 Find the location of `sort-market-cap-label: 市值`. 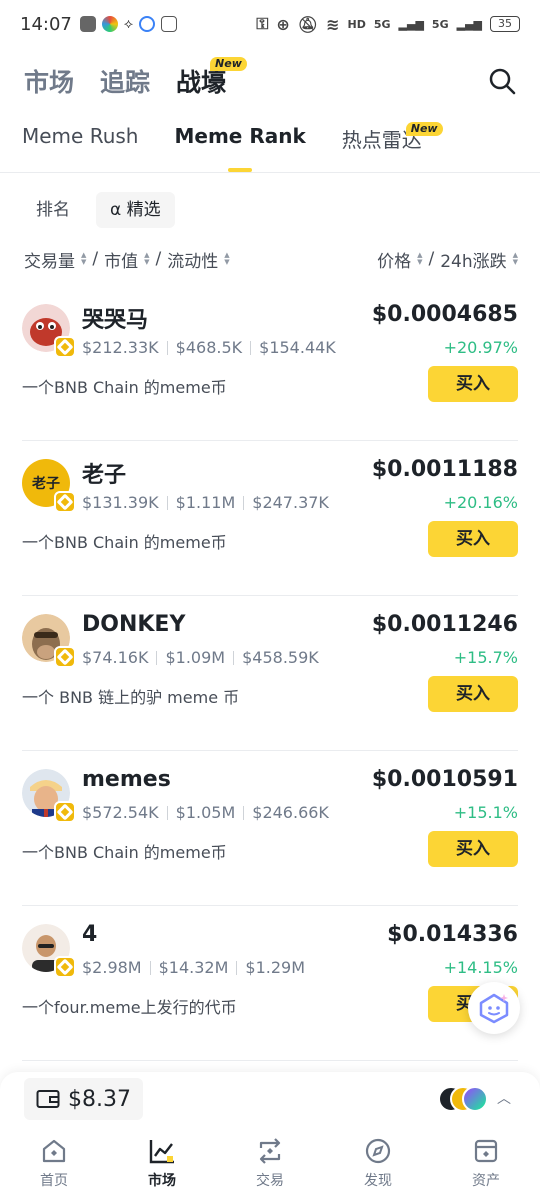

sort-market-cap-label: 市值 is located at coordinates (121, 261).